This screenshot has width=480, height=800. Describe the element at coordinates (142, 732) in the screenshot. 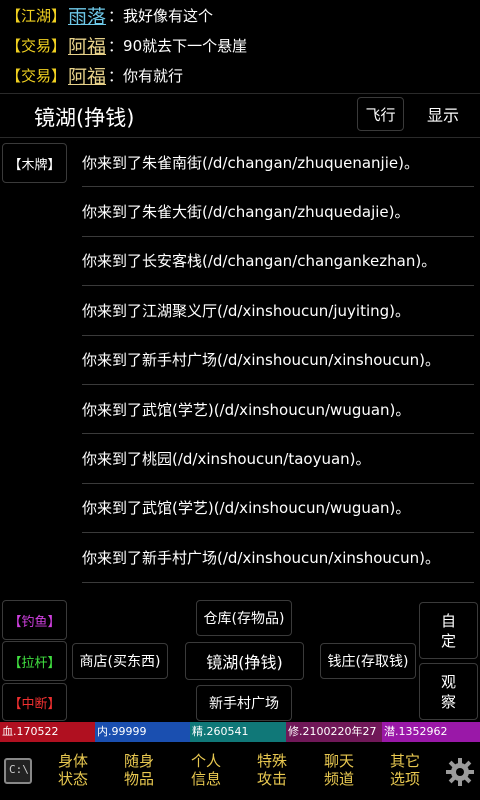

I see `stat-mp: 内.99999` at that location.